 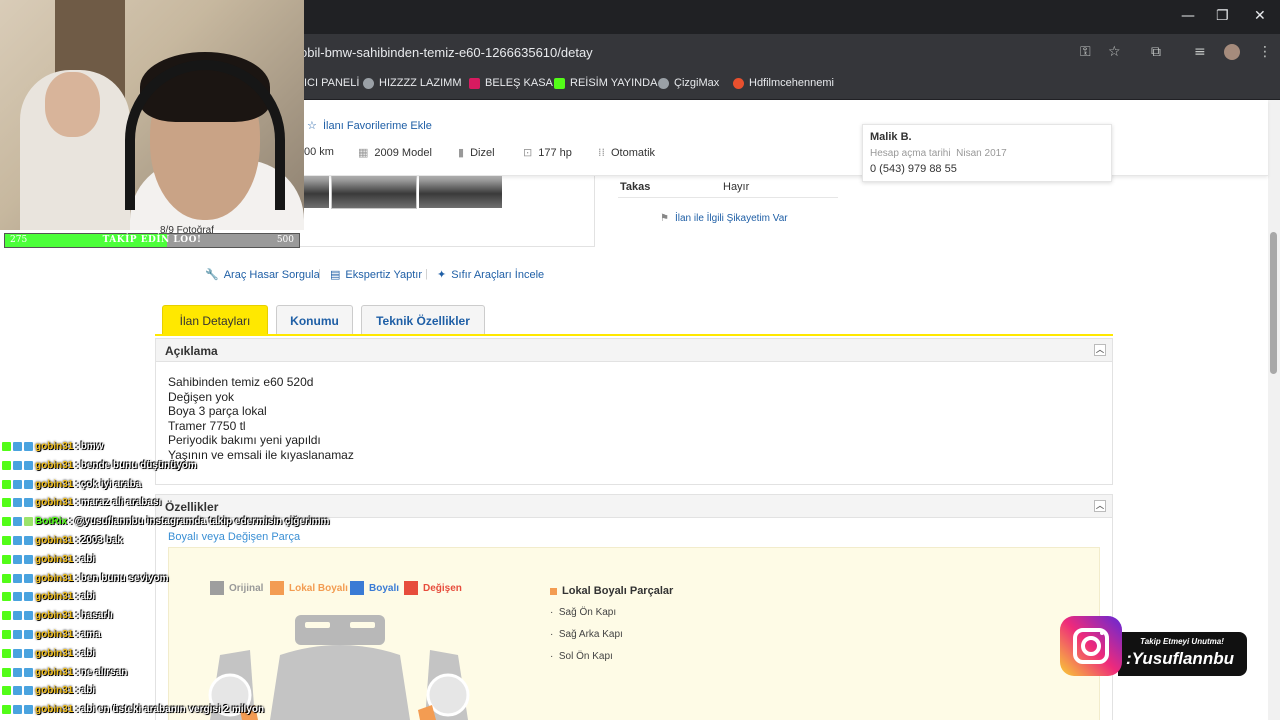 I want to click on media-icon: ≡, so click(x=1200, y=52).